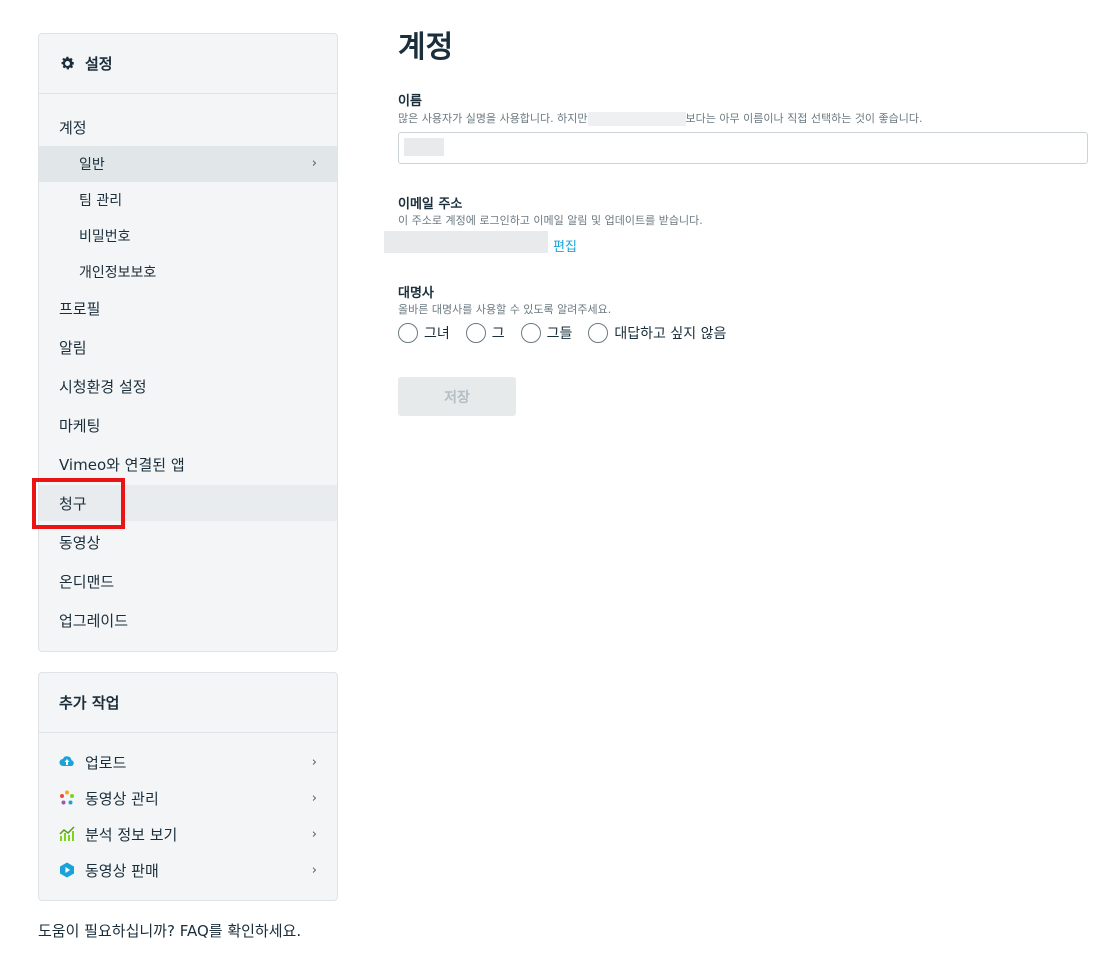 The width and height of the screenshot is (1108, 959). What do you see at coordinates (188, 464) in the screenshot?
I see `sidebar-item-connected-apps: Vimeo와 연결된 앱` at bounding box center [188, 464].